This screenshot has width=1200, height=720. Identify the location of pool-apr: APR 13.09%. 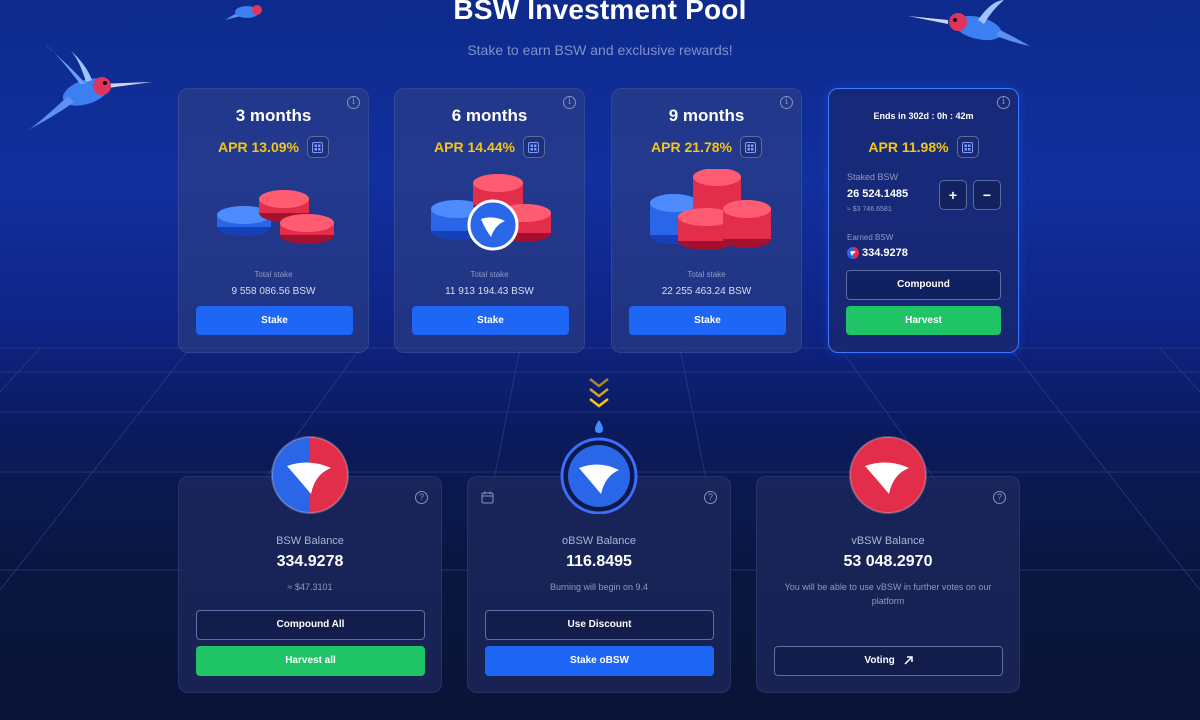
(258, 147).